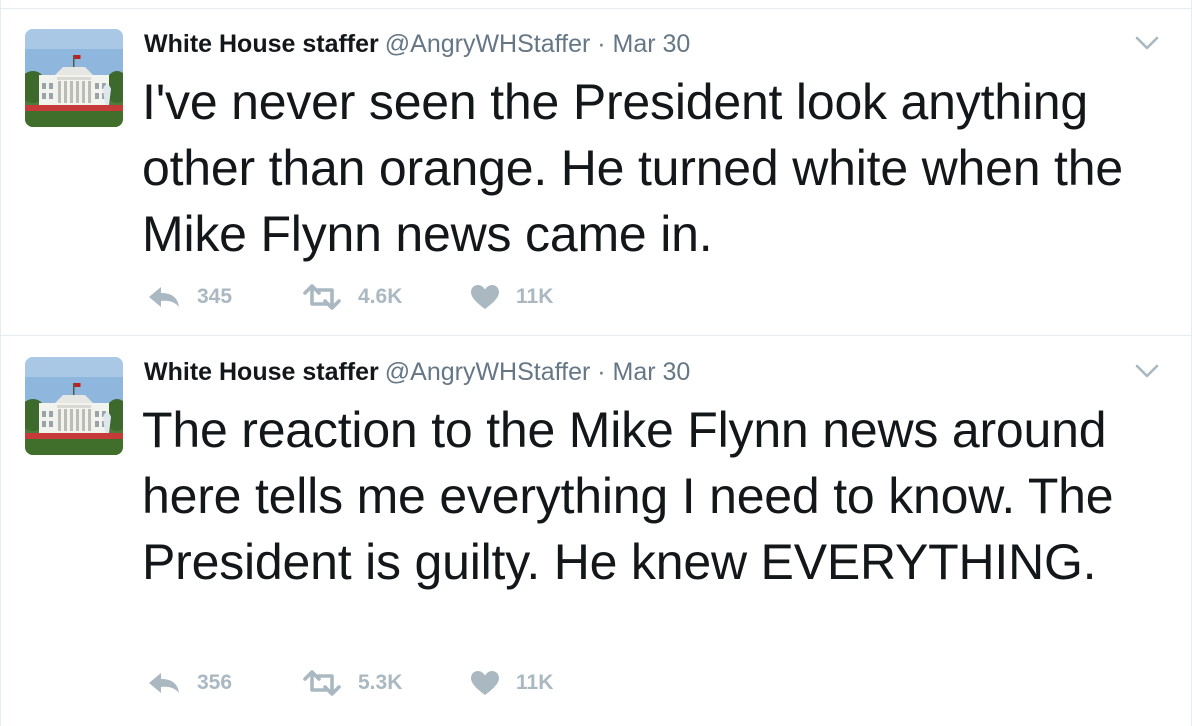  Describe the element at coordinates (380, 296) in the screenshot. I see `retweet-count: 4.6K` at that location.